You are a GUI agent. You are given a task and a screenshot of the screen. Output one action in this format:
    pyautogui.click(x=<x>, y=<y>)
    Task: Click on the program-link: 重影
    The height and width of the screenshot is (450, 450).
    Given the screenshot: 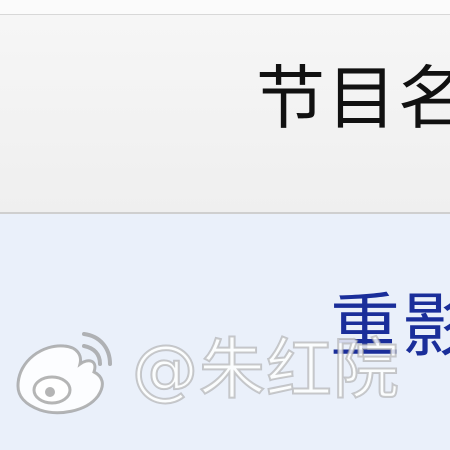 What is the action you would take?
    pyautogui.click(x=390, y=326)
    